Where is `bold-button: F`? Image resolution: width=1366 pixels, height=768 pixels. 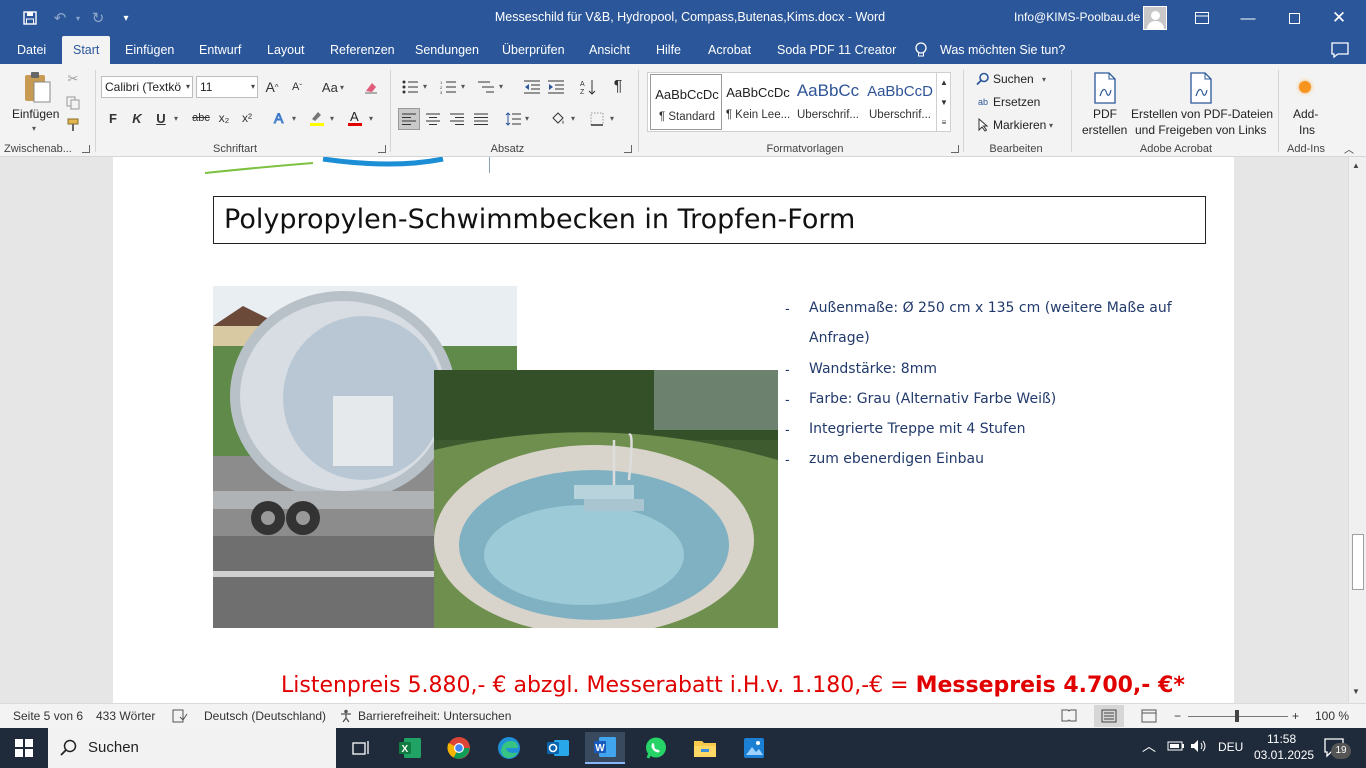 bold-button: F is located at coordinates (113, 118).